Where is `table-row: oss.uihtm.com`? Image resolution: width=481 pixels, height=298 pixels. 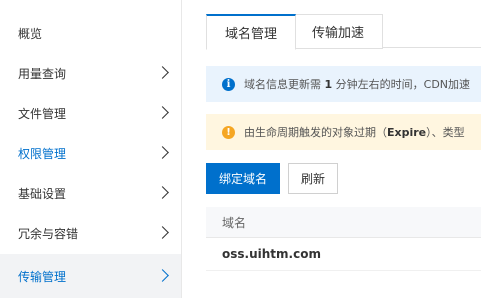
table-row: oss.uihtm.com is located at coordinates (343, 254).